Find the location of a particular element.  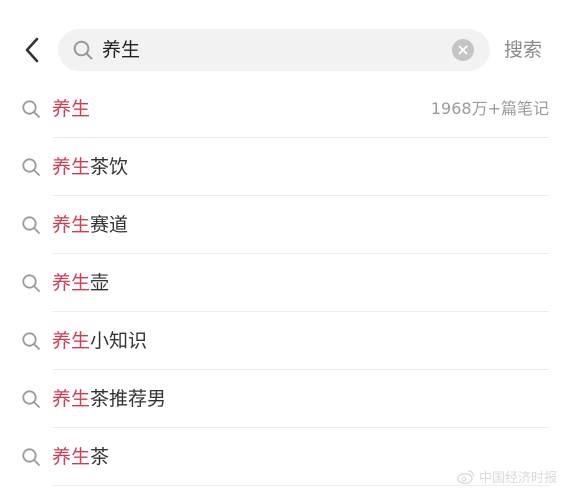

suggestion-text: 养生茶饮 is located at coordinates (90, 167).